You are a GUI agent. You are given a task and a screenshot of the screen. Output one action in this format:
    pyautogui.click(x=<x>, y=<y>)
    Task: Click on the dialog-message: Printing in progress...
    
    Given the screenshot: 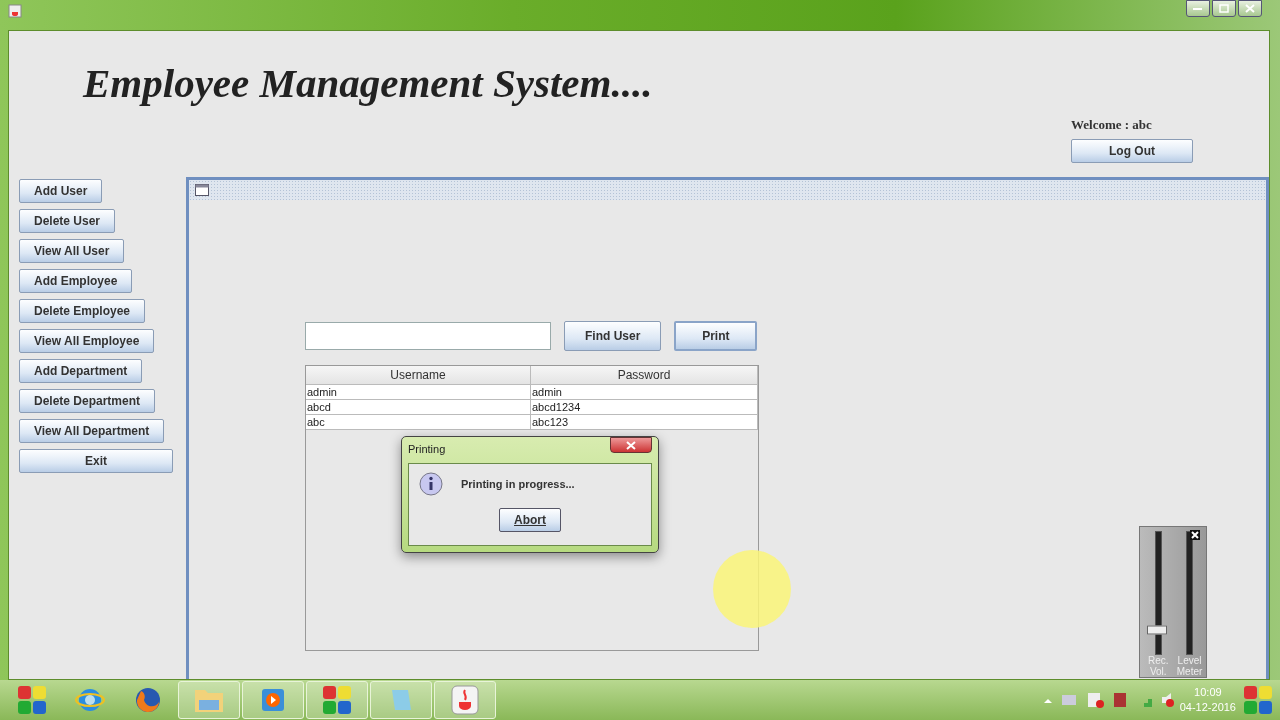 What is the action you would take?
    pyautogui.click(x=518, y=484)
    